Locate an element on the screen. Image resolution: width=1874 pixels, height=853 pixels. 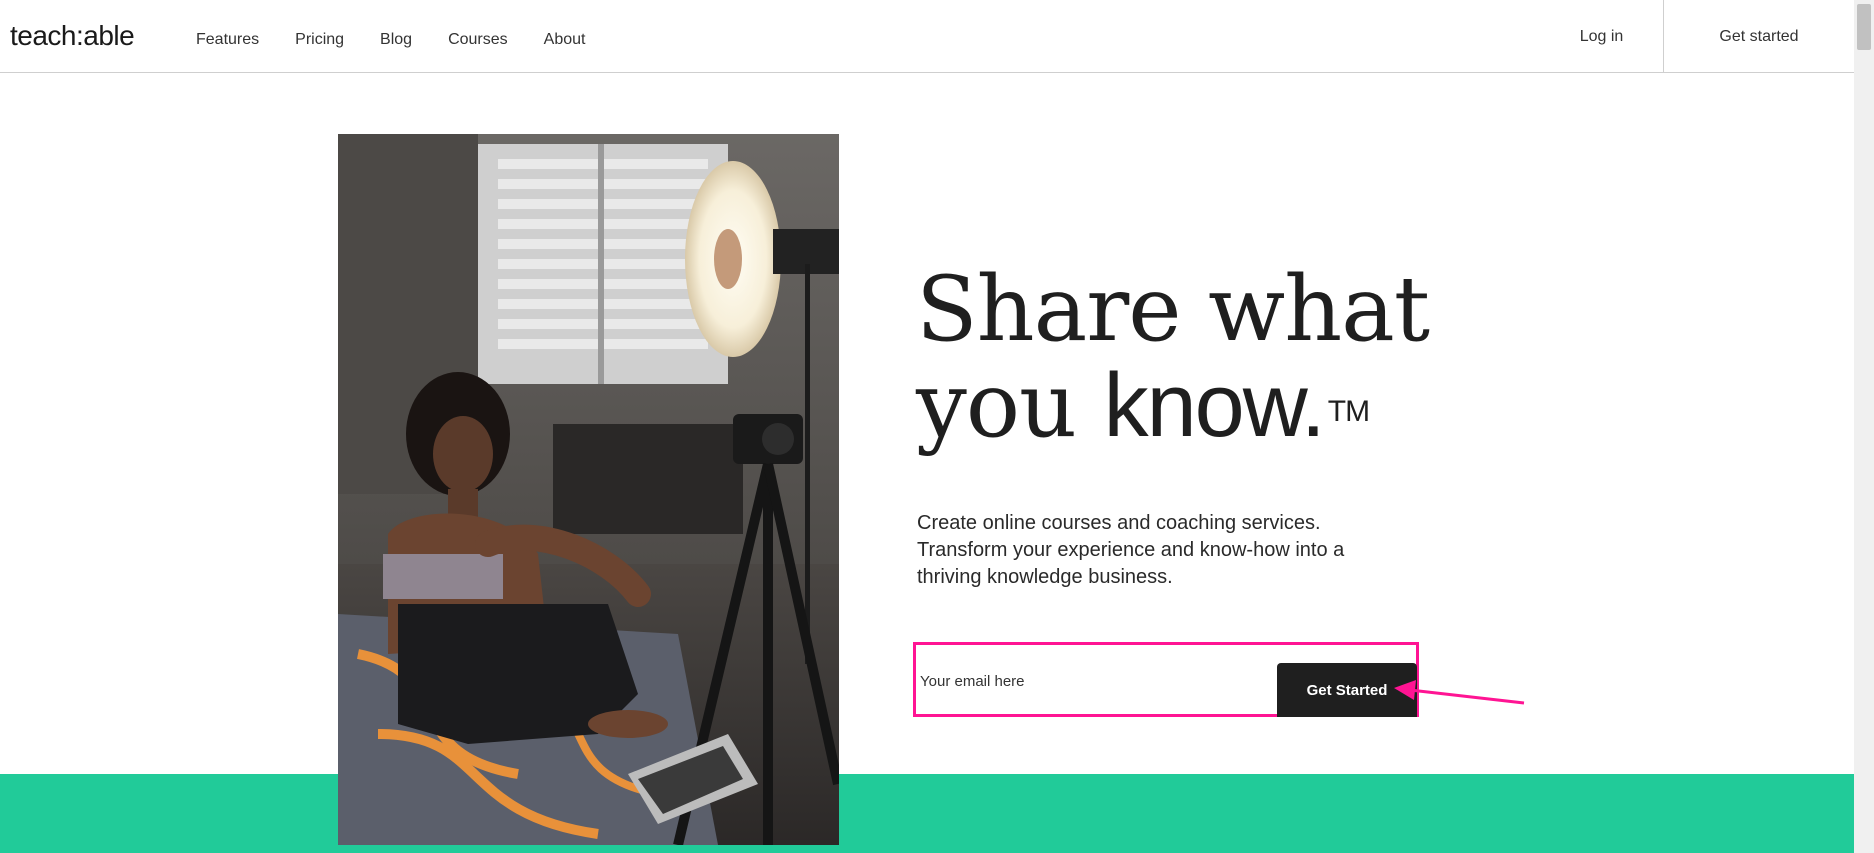
login-link: Log in is located at coordinates (1602, 36).